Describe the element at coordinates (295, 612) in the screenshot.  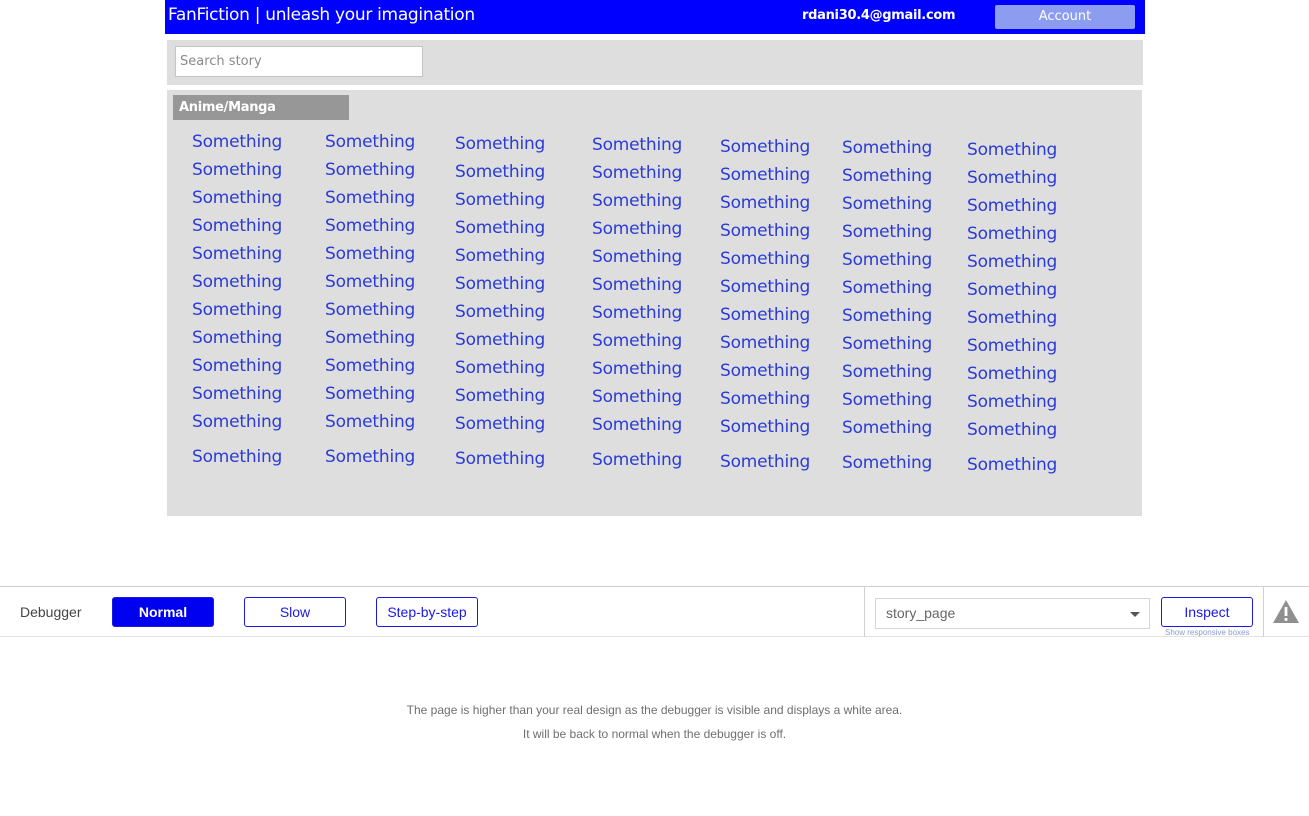
I see `mode-slow-button: Slow` at that location.